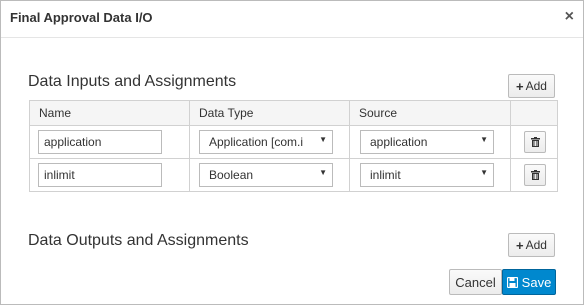 The height and width of the screenshot is (305, 584). I want to click on source-select: inlimit ▼, so click(427, 175).